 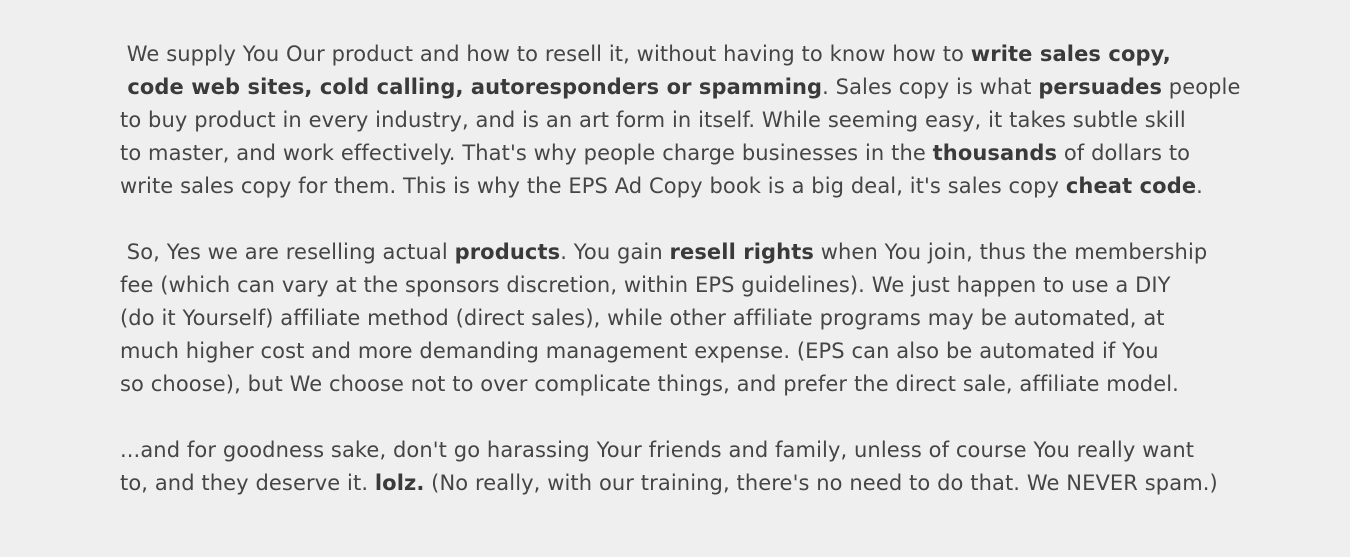 What do you see at coordinates (1100, 87) in the screenshot?
I see `bold-text: persuades` at bounding box center [1100, 87].